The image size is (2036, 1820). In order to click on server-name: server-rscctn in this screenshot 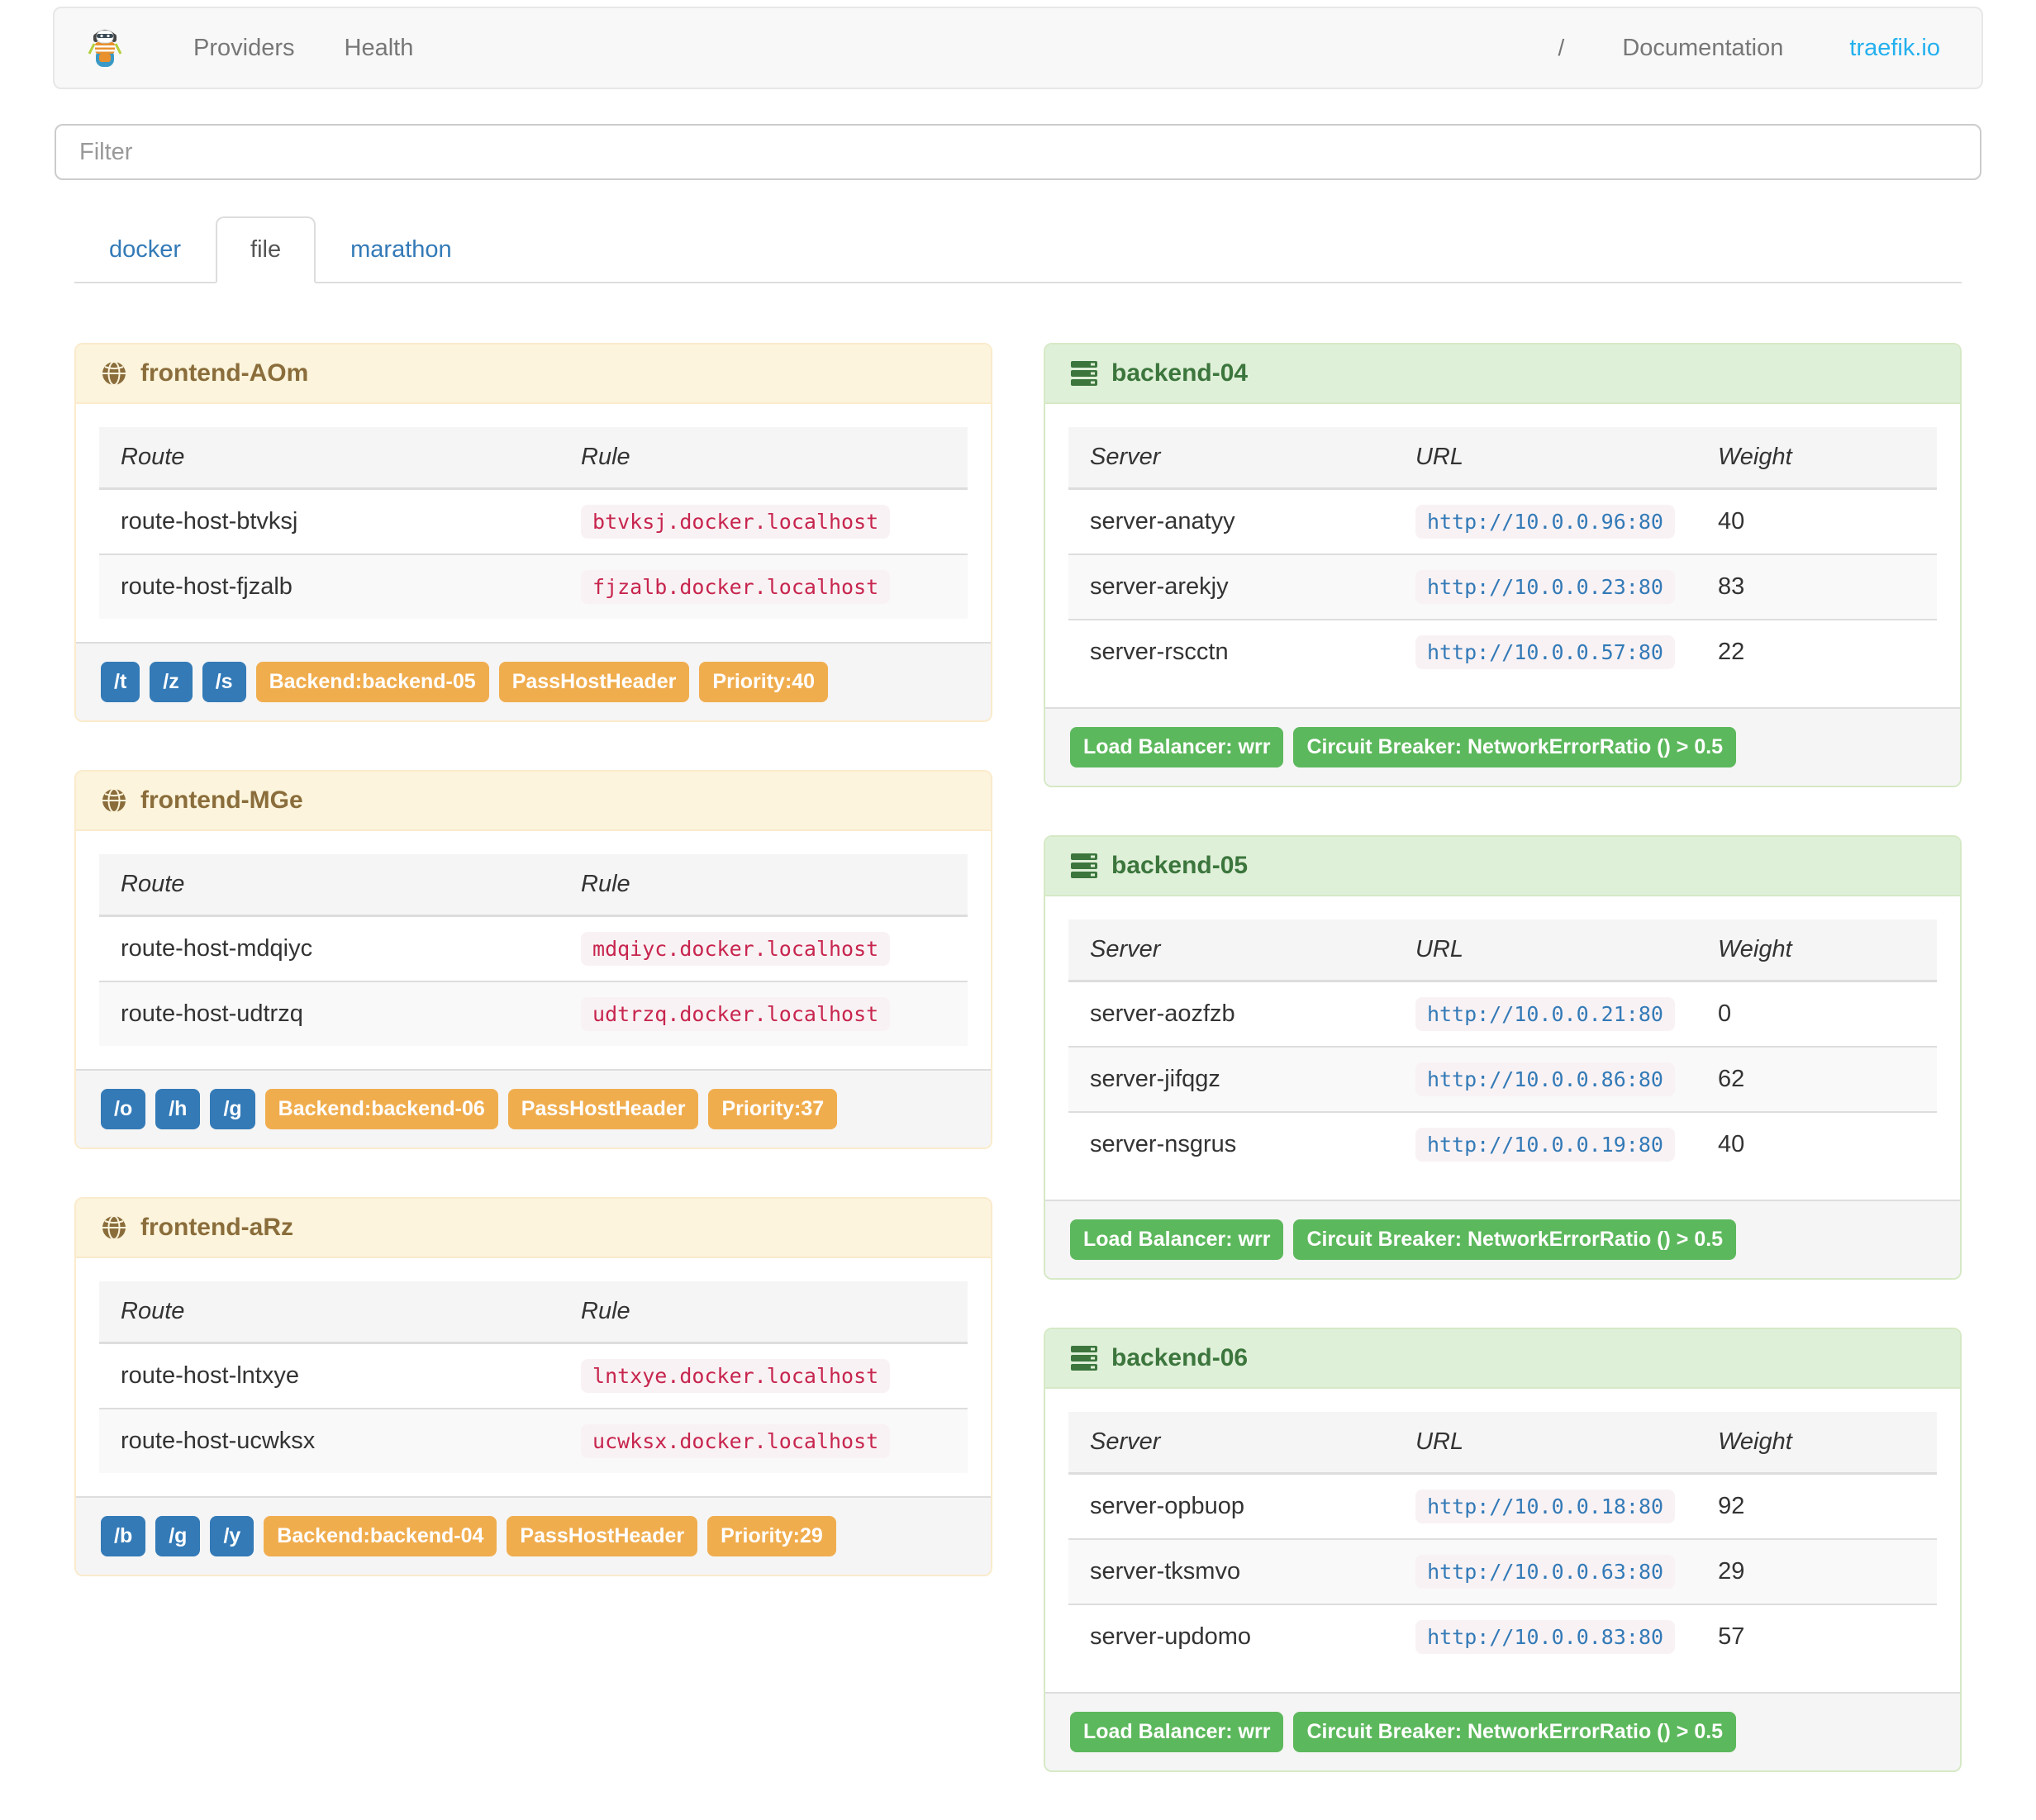, I will do `click(1231, 651)`.